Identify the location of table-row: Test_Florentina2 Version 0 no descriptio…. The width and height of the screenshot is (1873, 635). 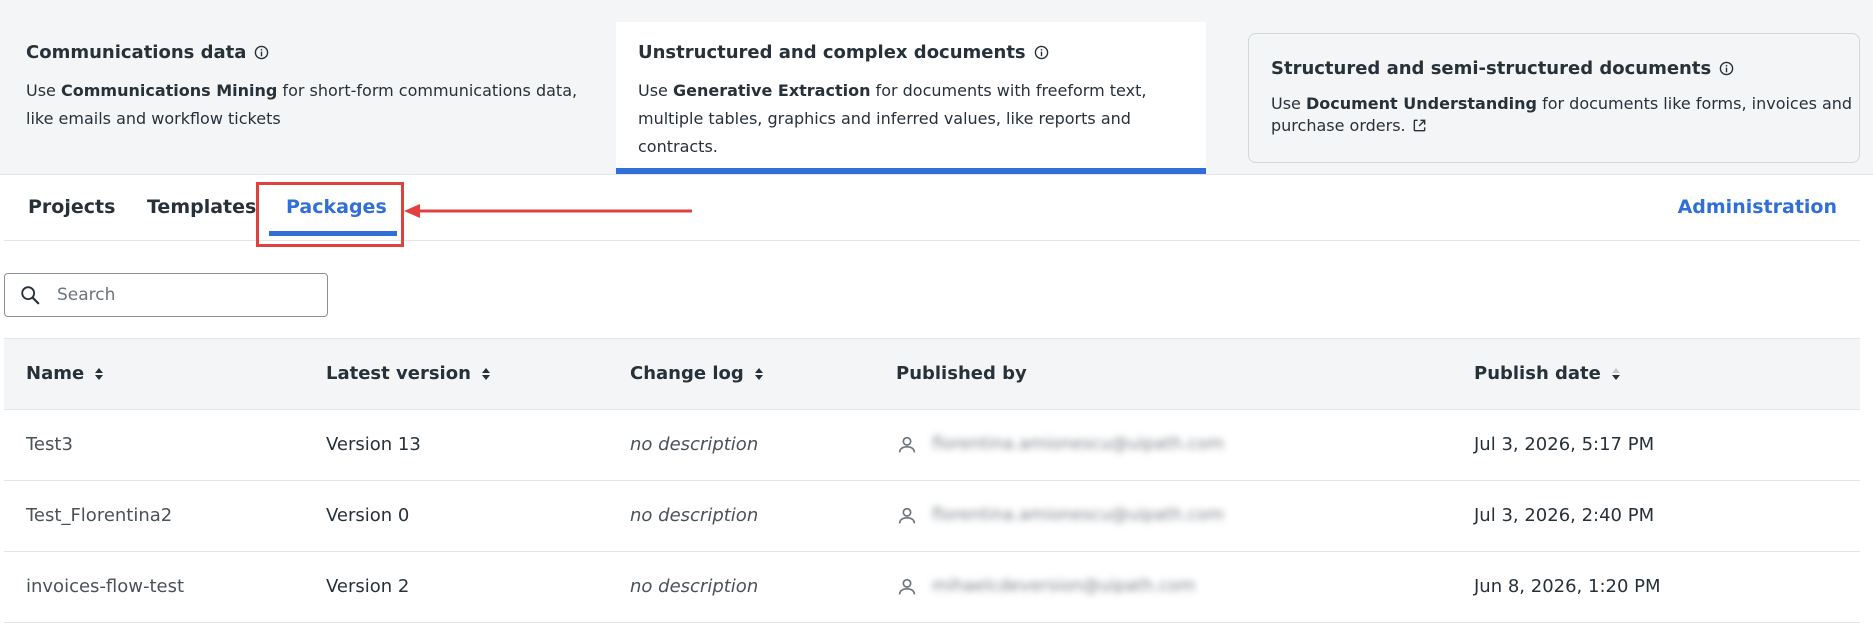
(932, 516).